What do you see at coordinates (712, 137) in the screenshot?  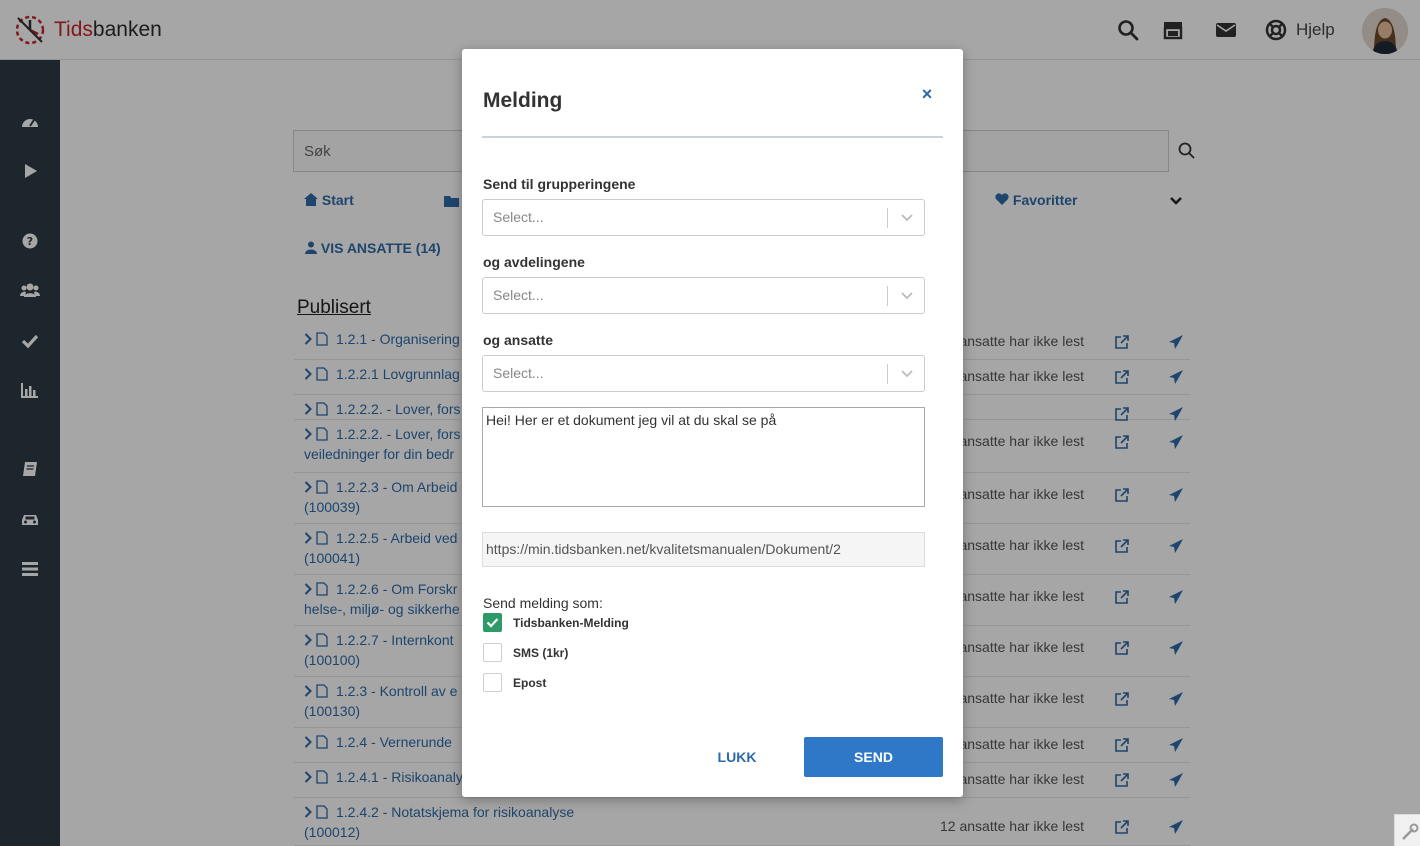 I see `modal-divider` at bounding box center [712, 137].